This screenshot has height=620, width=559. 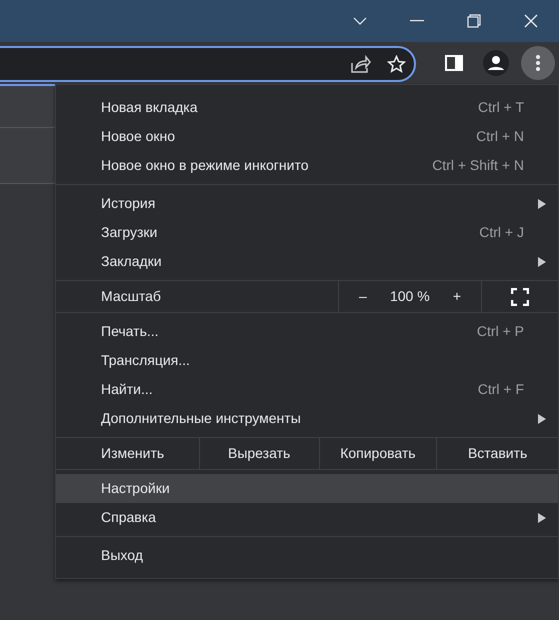 I want to click on menu-item: Новое окно в режиме инкогнито Ctrl + Shift + N, so click(x=307, y=165).